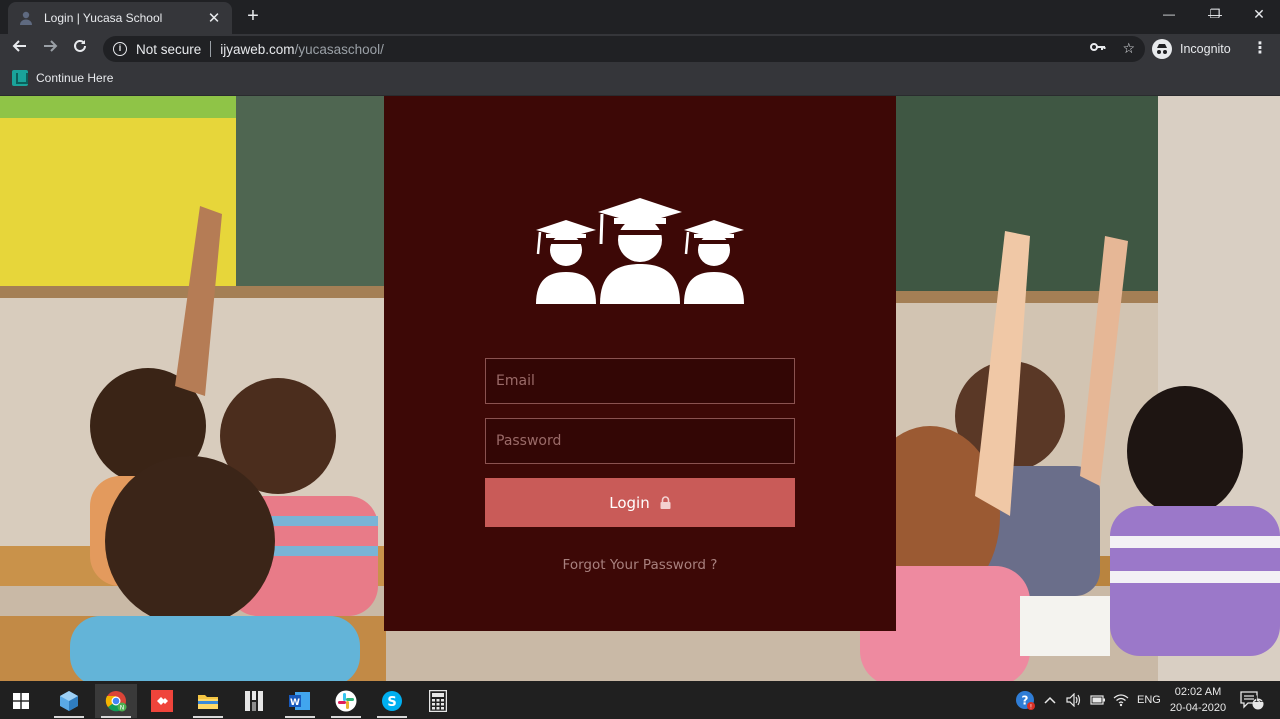 The height and width of the screenshot is (719, 1280). Describe the element at coordinates (80, 45) in the screenshot. I see `reload-icon` at that location.